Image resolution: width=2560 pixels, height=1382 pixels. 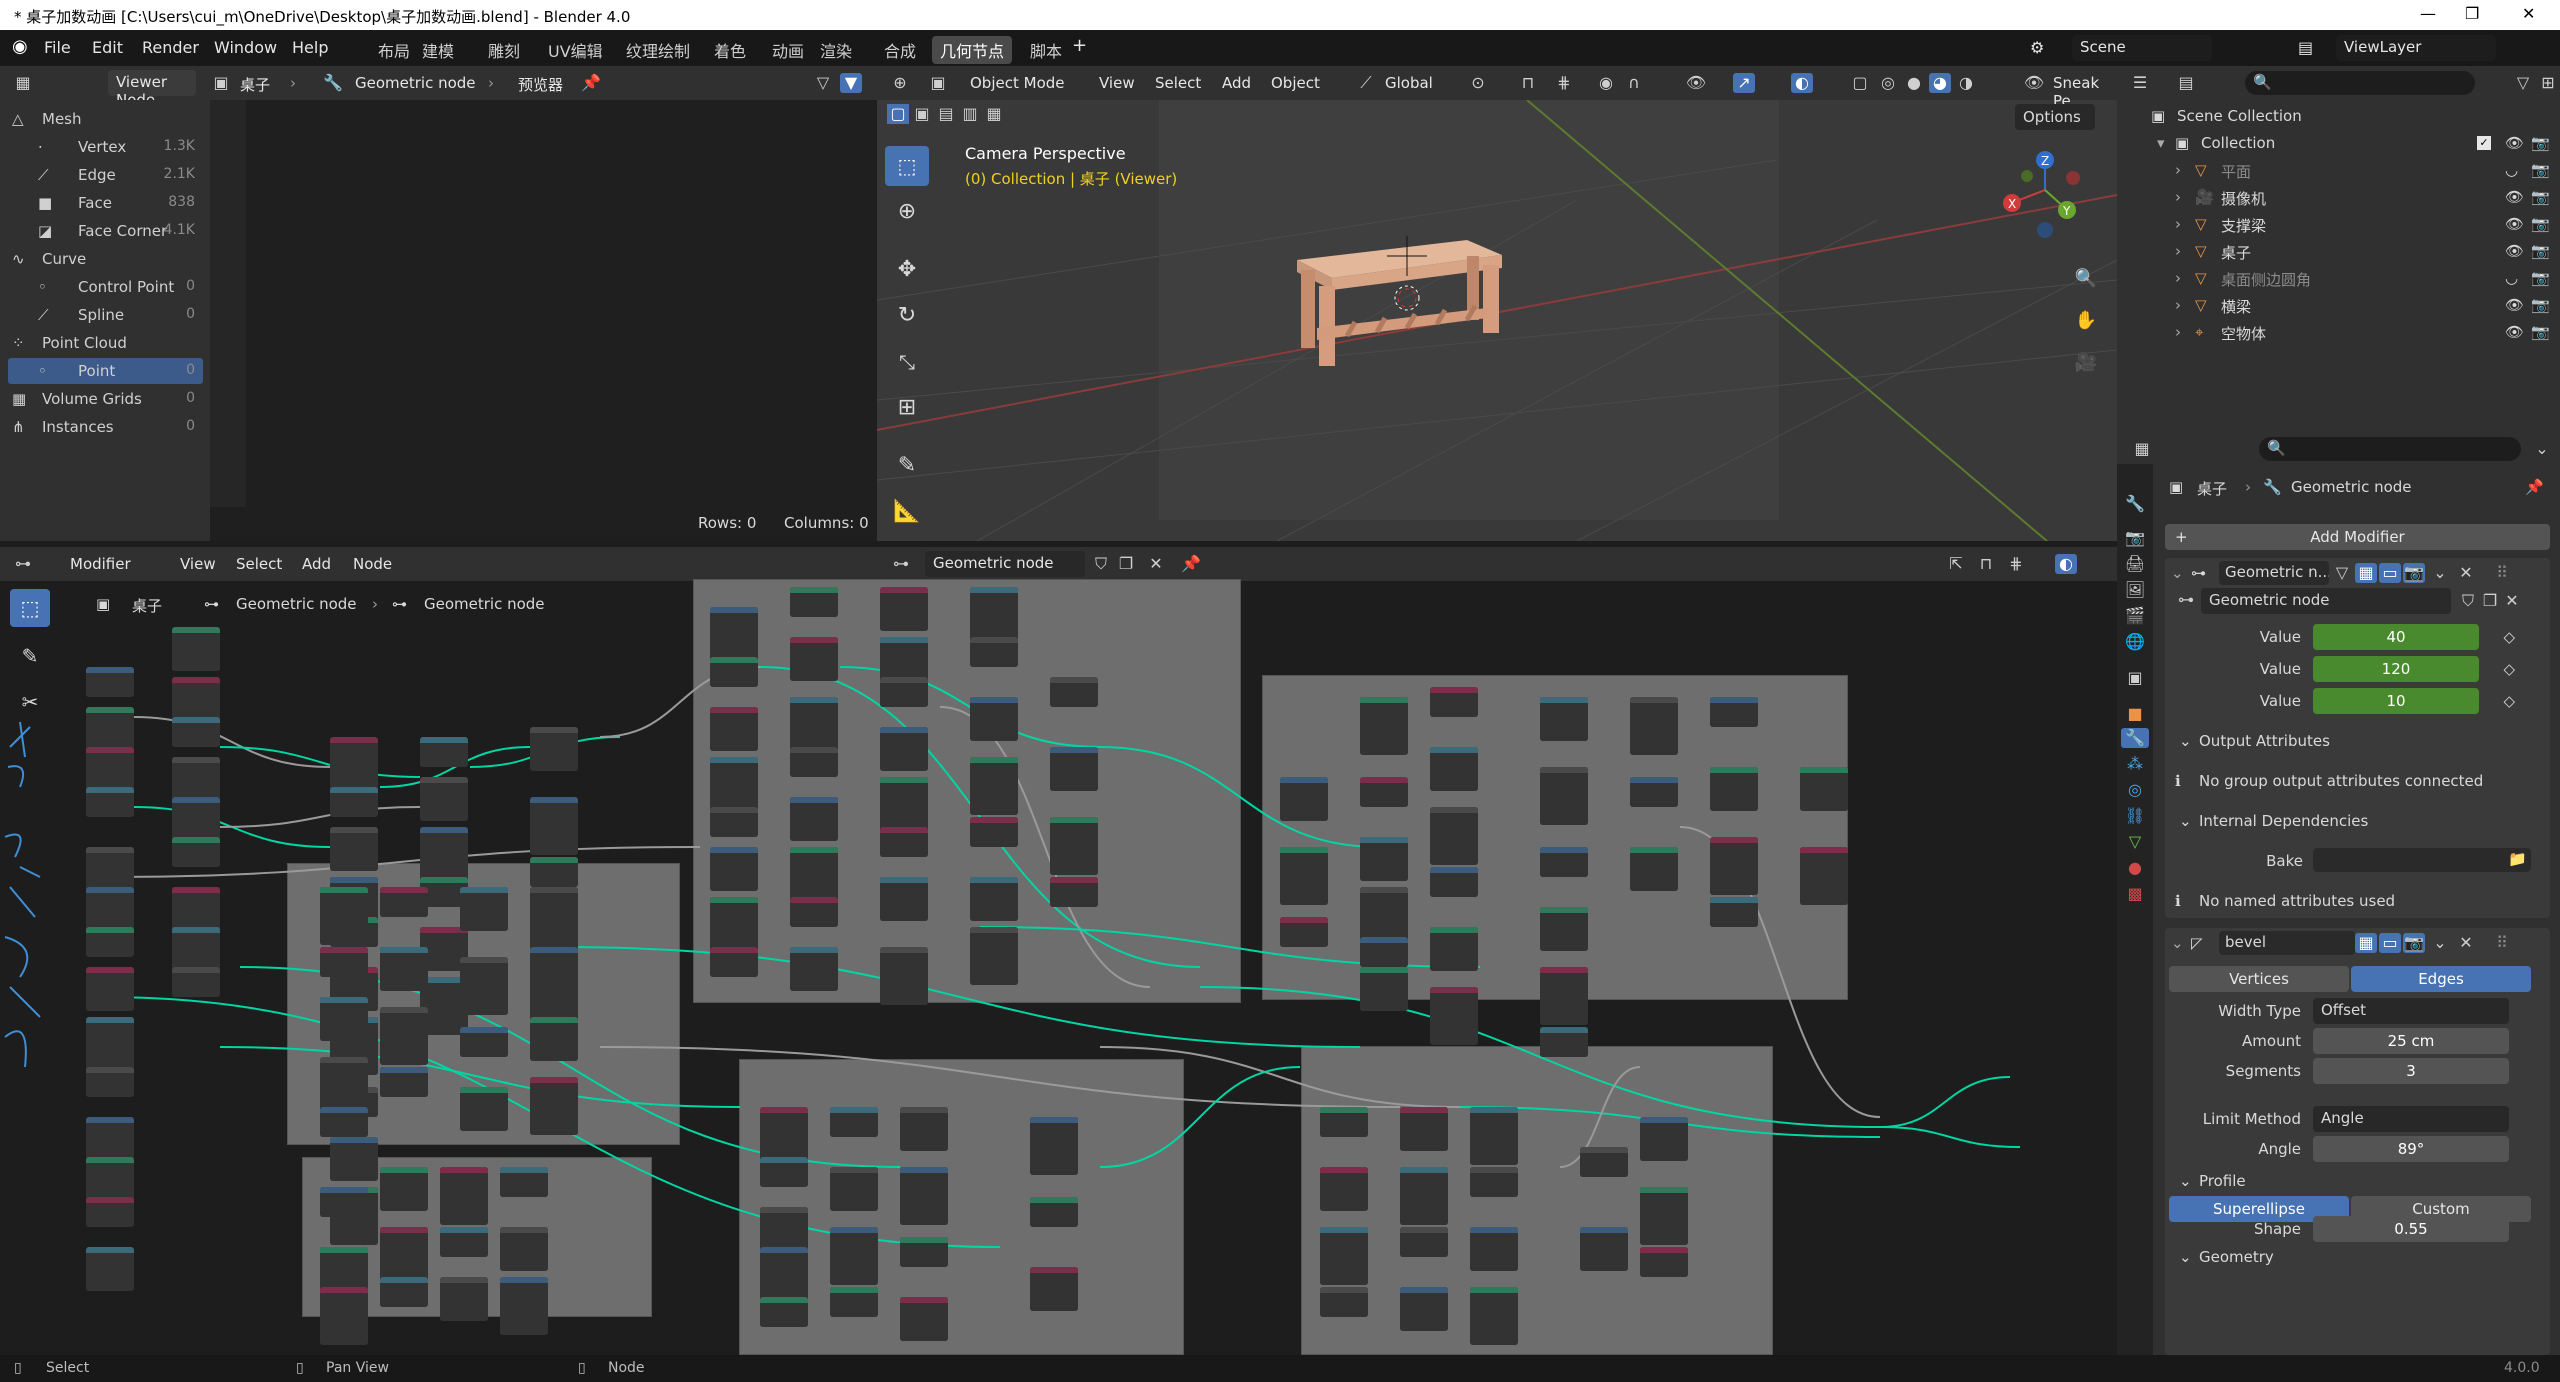 What do you see at coordinates (2185, 1257) in the screenshot?
I see `geometry-toggle: ⌄` at bounding box center [2185, 1257].